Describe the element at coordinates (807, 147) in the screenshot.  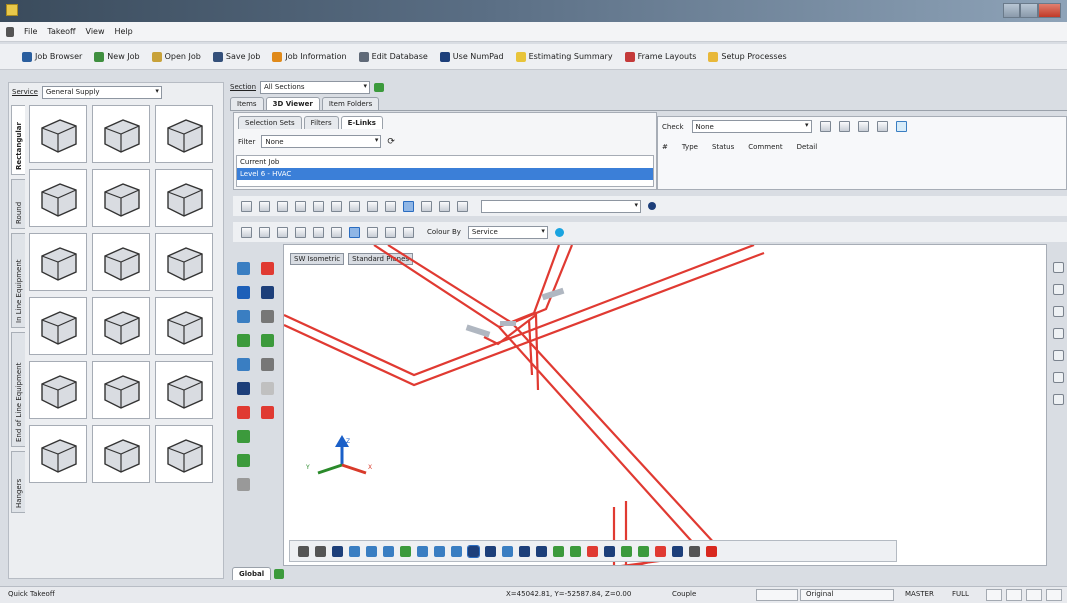
I see `col-detail: Detail` at that location.